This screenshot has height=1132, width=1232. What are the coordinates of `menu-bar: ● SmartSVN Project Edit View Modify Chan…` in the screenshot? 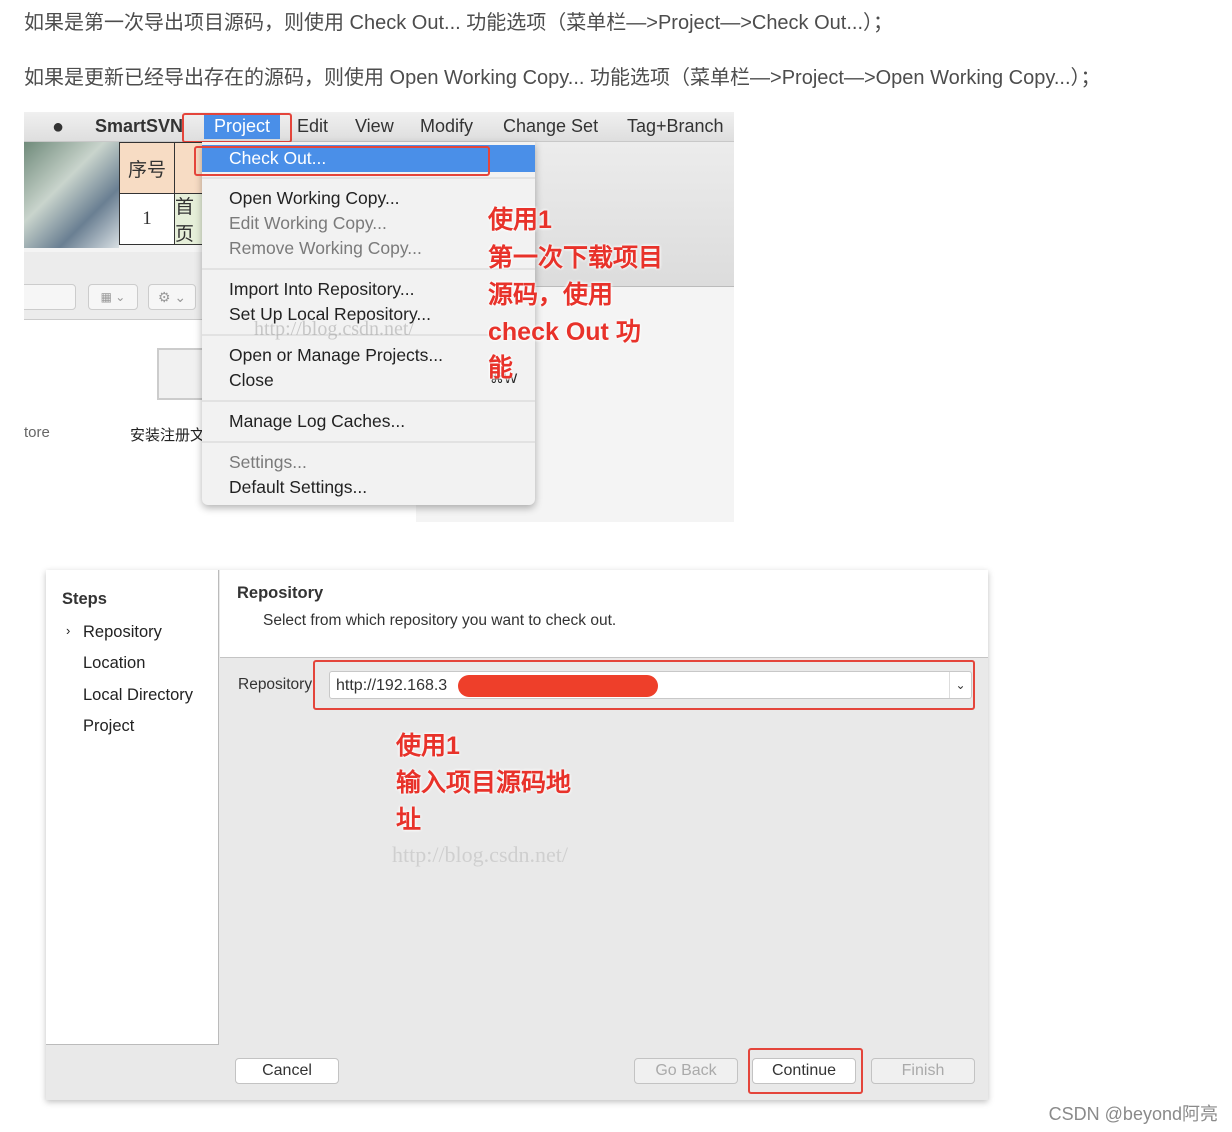 It's located at (379, 127).